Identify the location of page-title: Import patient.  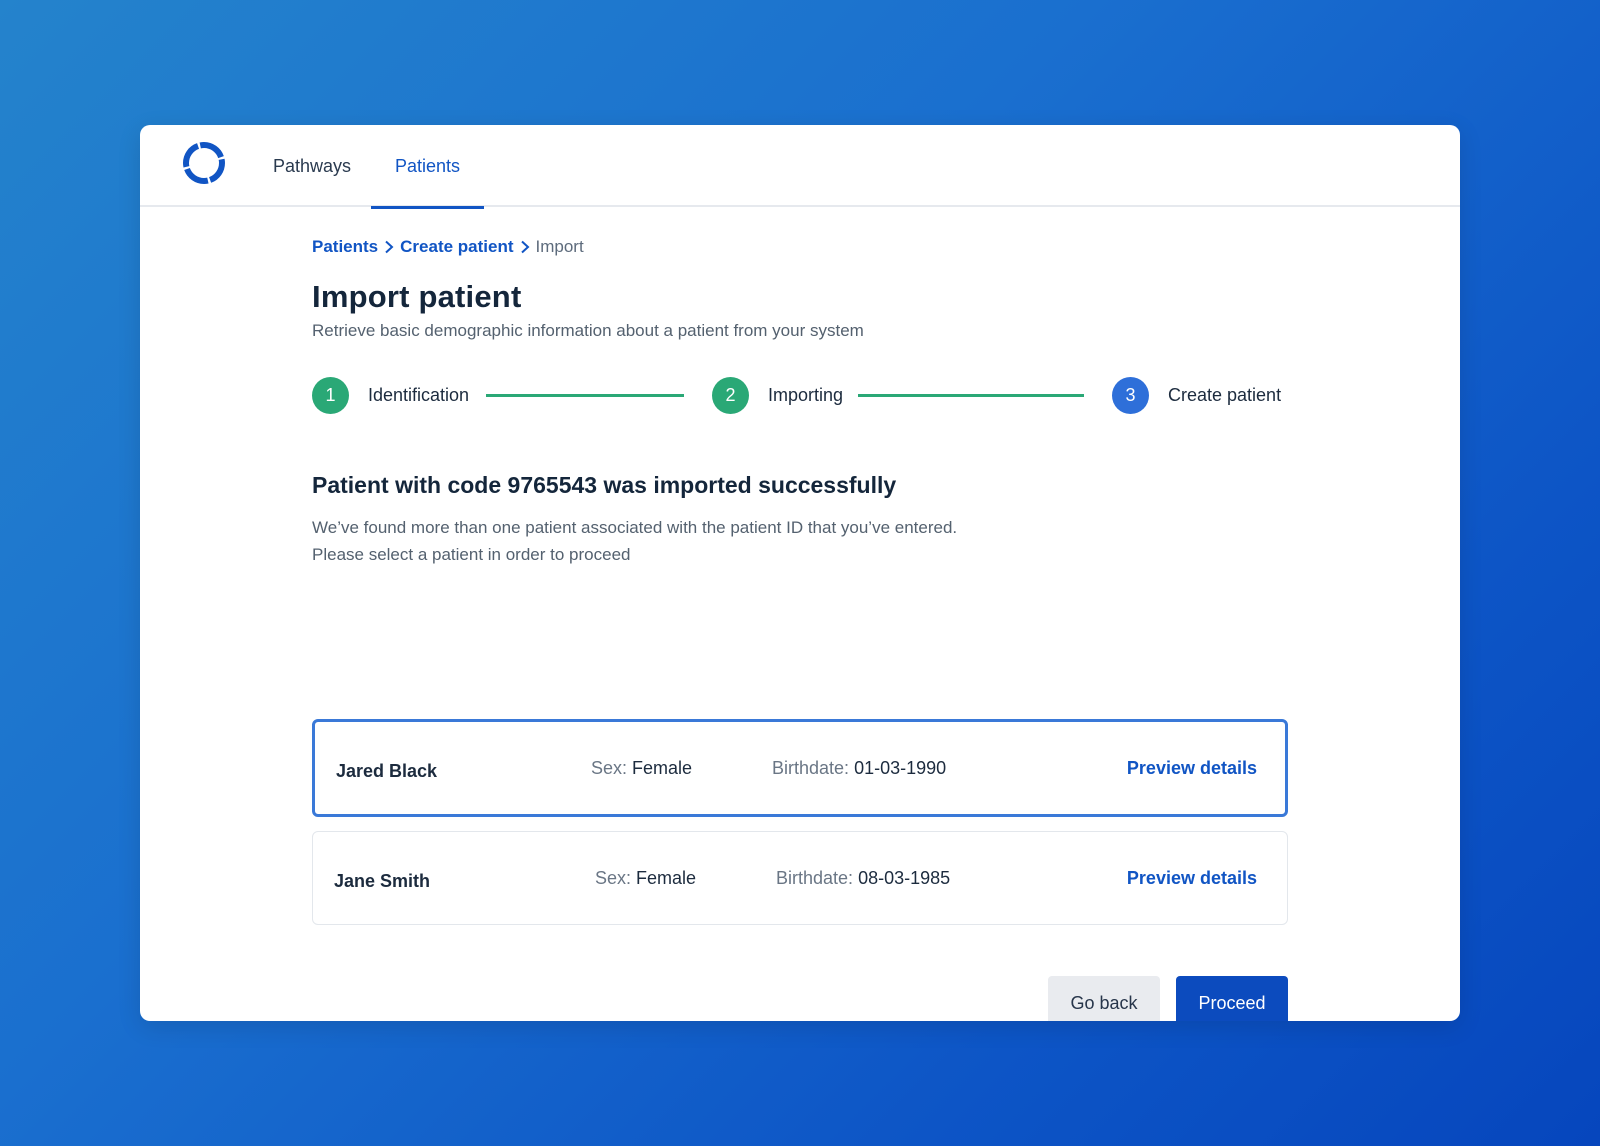
(417, 296).